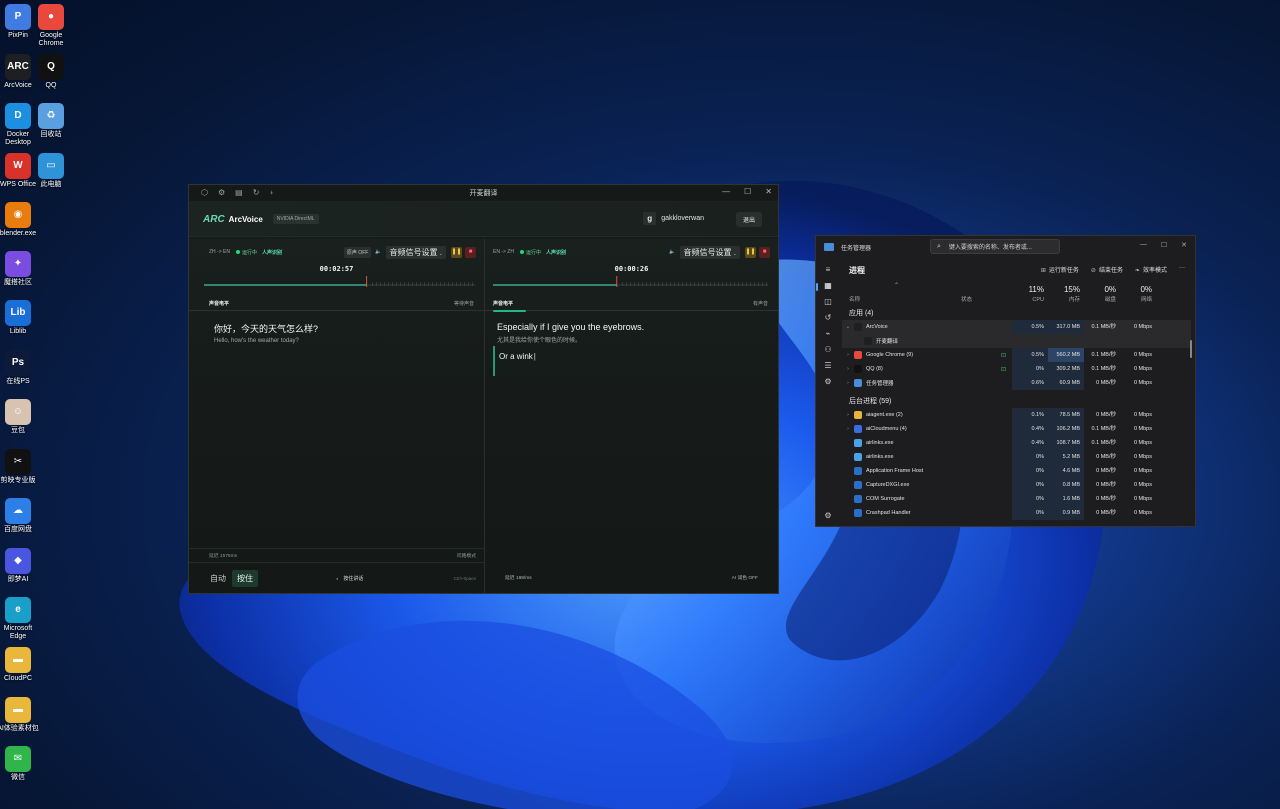  I want to click on efficiency-mode-button: ❧ 效率模式, so click(1151, 269).